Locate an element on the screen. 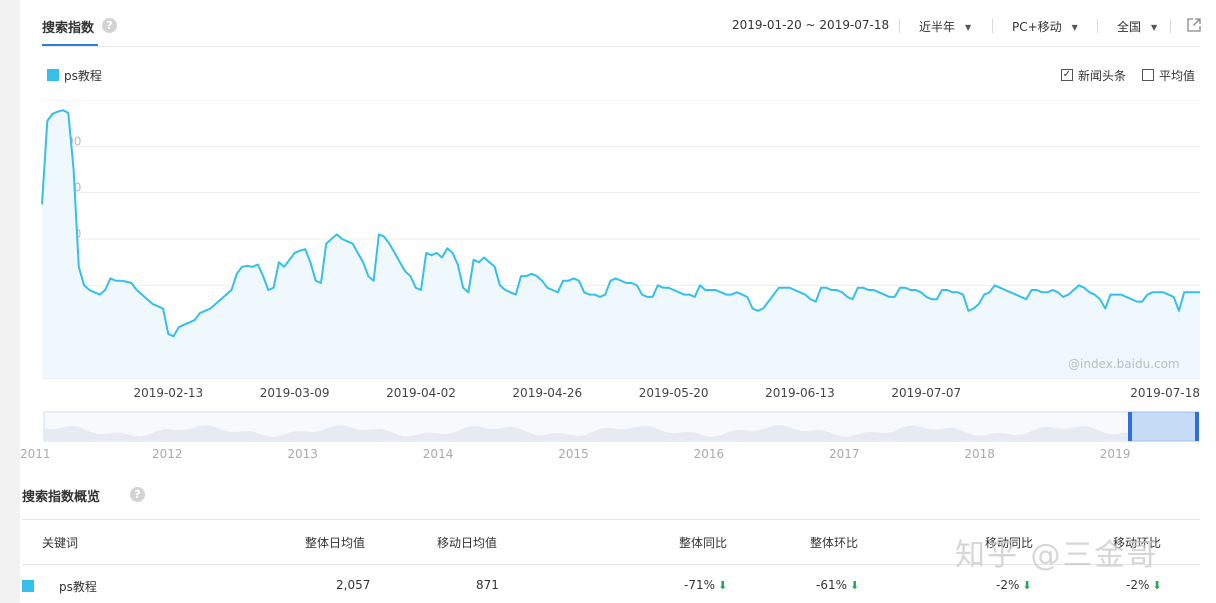  col-keyword: 关键词 is located at coordinates (60, 543).